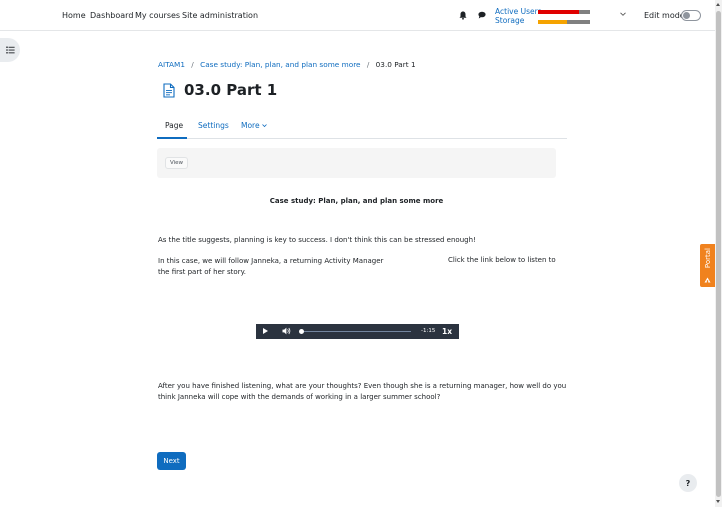 The width and height of the screenshot is (722, 507). Describe the element at coordinates (231, 90) in the screenshot. I see `page-title: 03.0 Part 1` at that location.